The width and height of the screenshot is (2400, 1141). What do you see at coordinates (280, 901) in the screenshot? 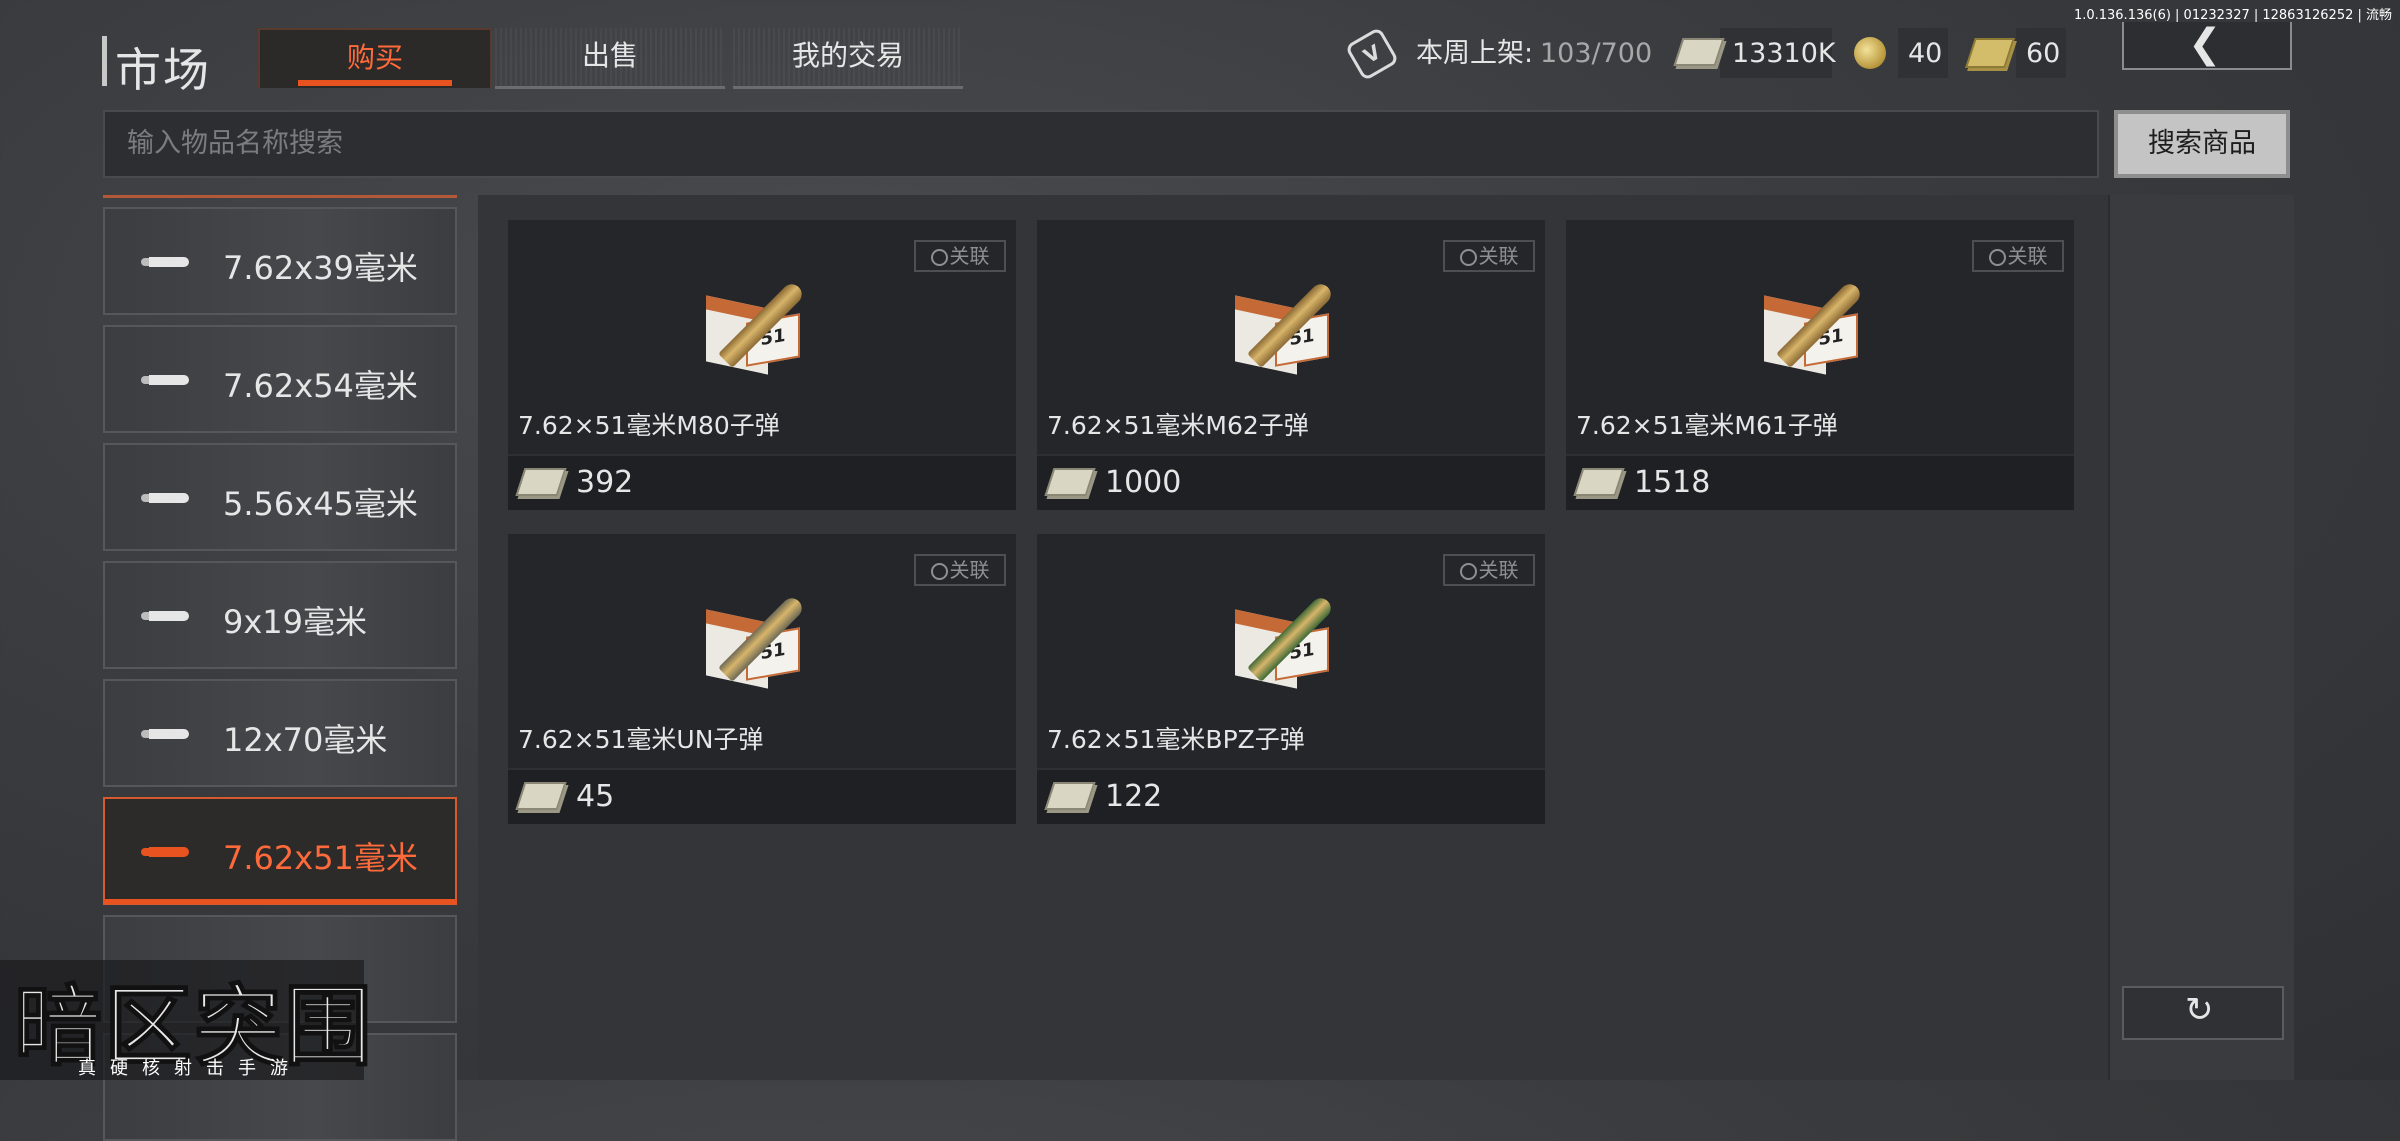
I see `category-selected-underline` at bounding box center [280, 901].